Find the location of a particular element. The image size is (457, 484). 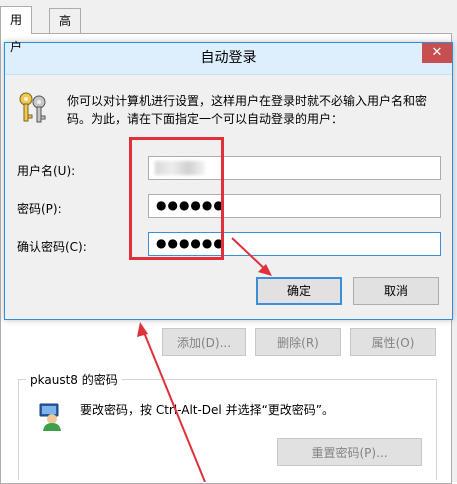

arrow-to-ok is located at coordinates (250, 255).